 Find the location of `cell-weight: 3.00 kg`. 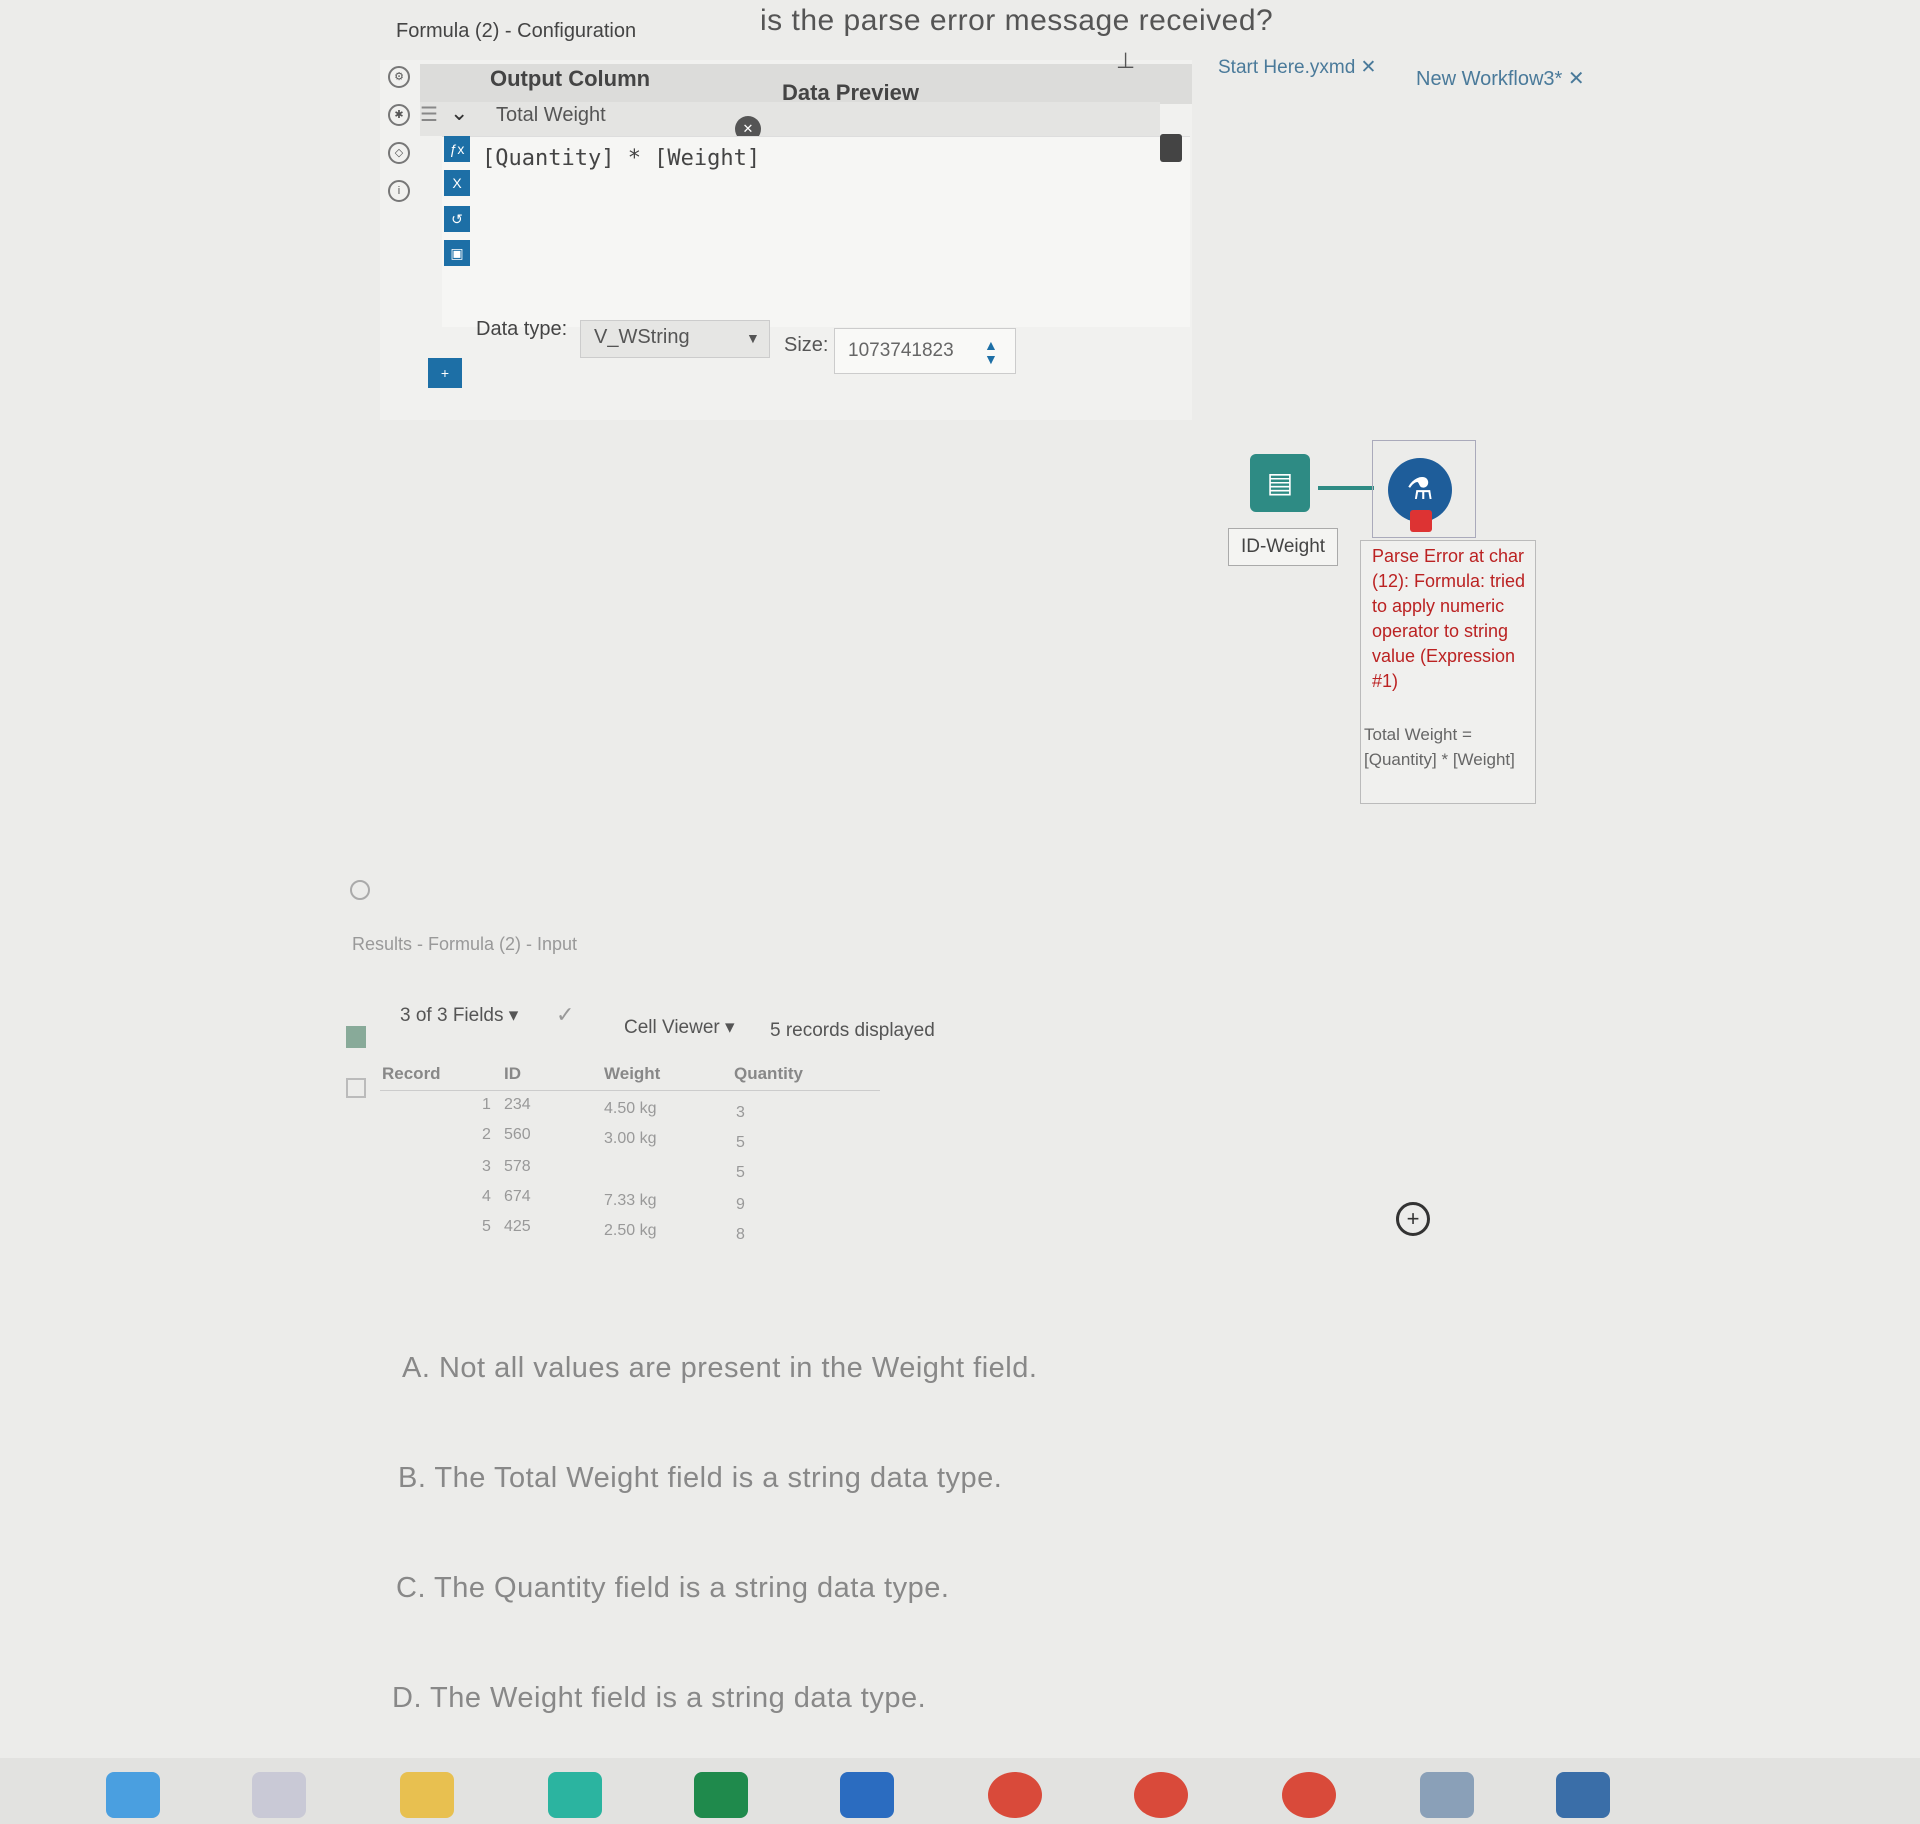

cell-weight: 3.00 kg is located at coordinates (630, 1139).